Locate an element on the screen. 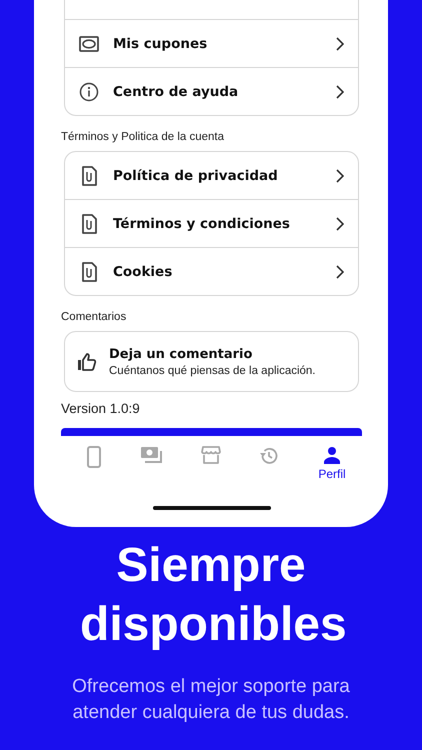 Image resolution: width=422 pixels, height=750 pixels. thumbs-up-icon is located at coordinates (87, 362).